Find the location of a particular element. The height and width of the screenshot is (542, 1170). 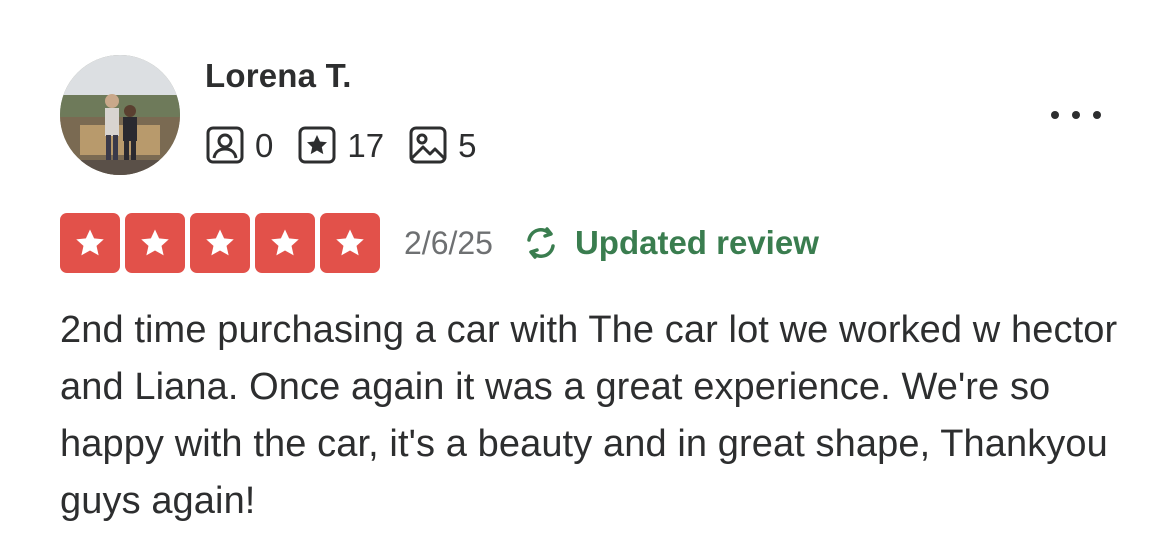

updated-review-link: Updated review is located at coordinates (669, 243).